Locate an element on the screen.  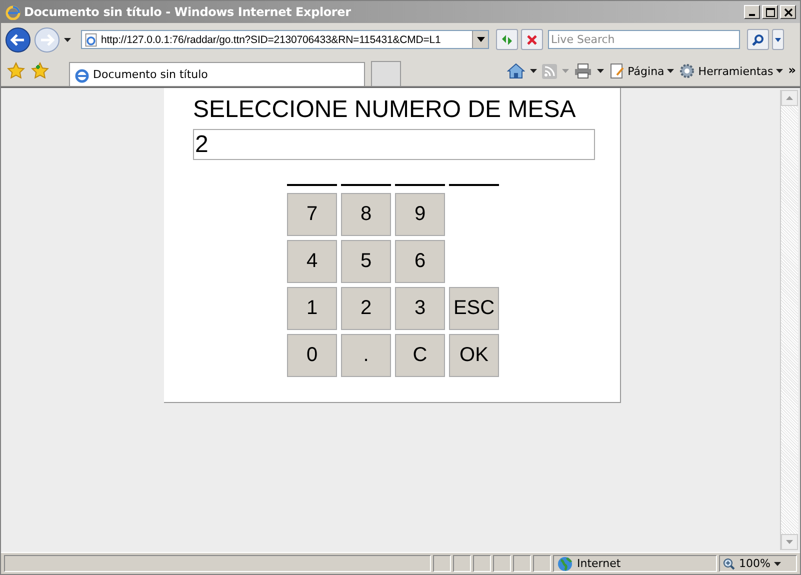
keypad-key: 5 is located at coordinates (366, 261).